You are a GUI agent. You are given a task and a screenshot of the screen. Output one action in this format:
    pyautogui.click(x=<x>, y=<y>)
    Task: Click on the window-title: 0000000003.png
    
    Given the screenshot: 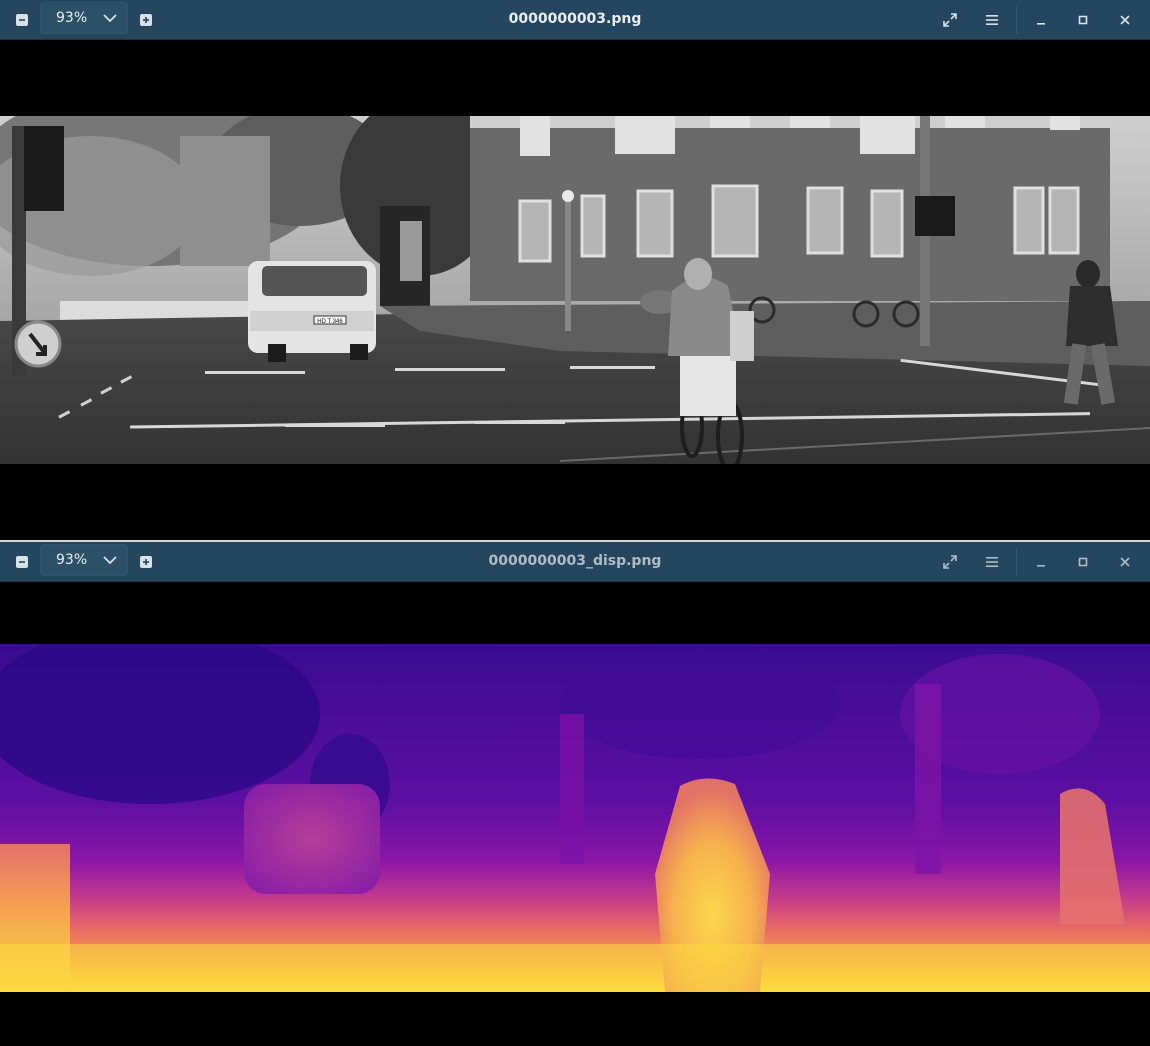 What is the action you would take?
    pyautogui.click(x=575, y=19)
    